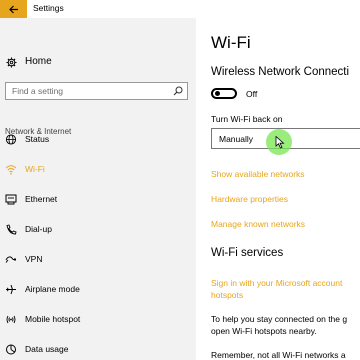 The image size is (360, 360). I want to click on vpn-icon, so click(10, 259).